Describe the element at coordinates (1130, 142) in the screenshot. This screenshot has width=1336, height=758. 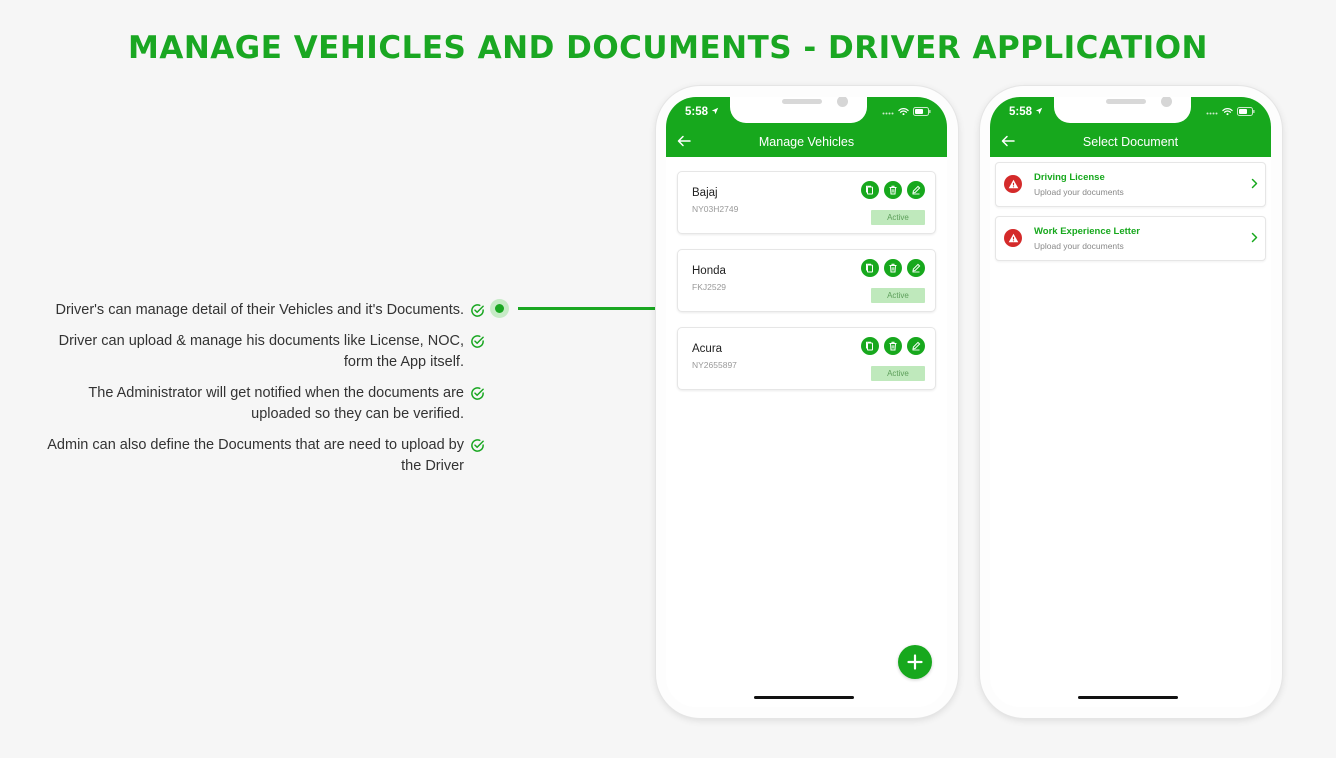
I see `screen-title: Select Document` at that location.